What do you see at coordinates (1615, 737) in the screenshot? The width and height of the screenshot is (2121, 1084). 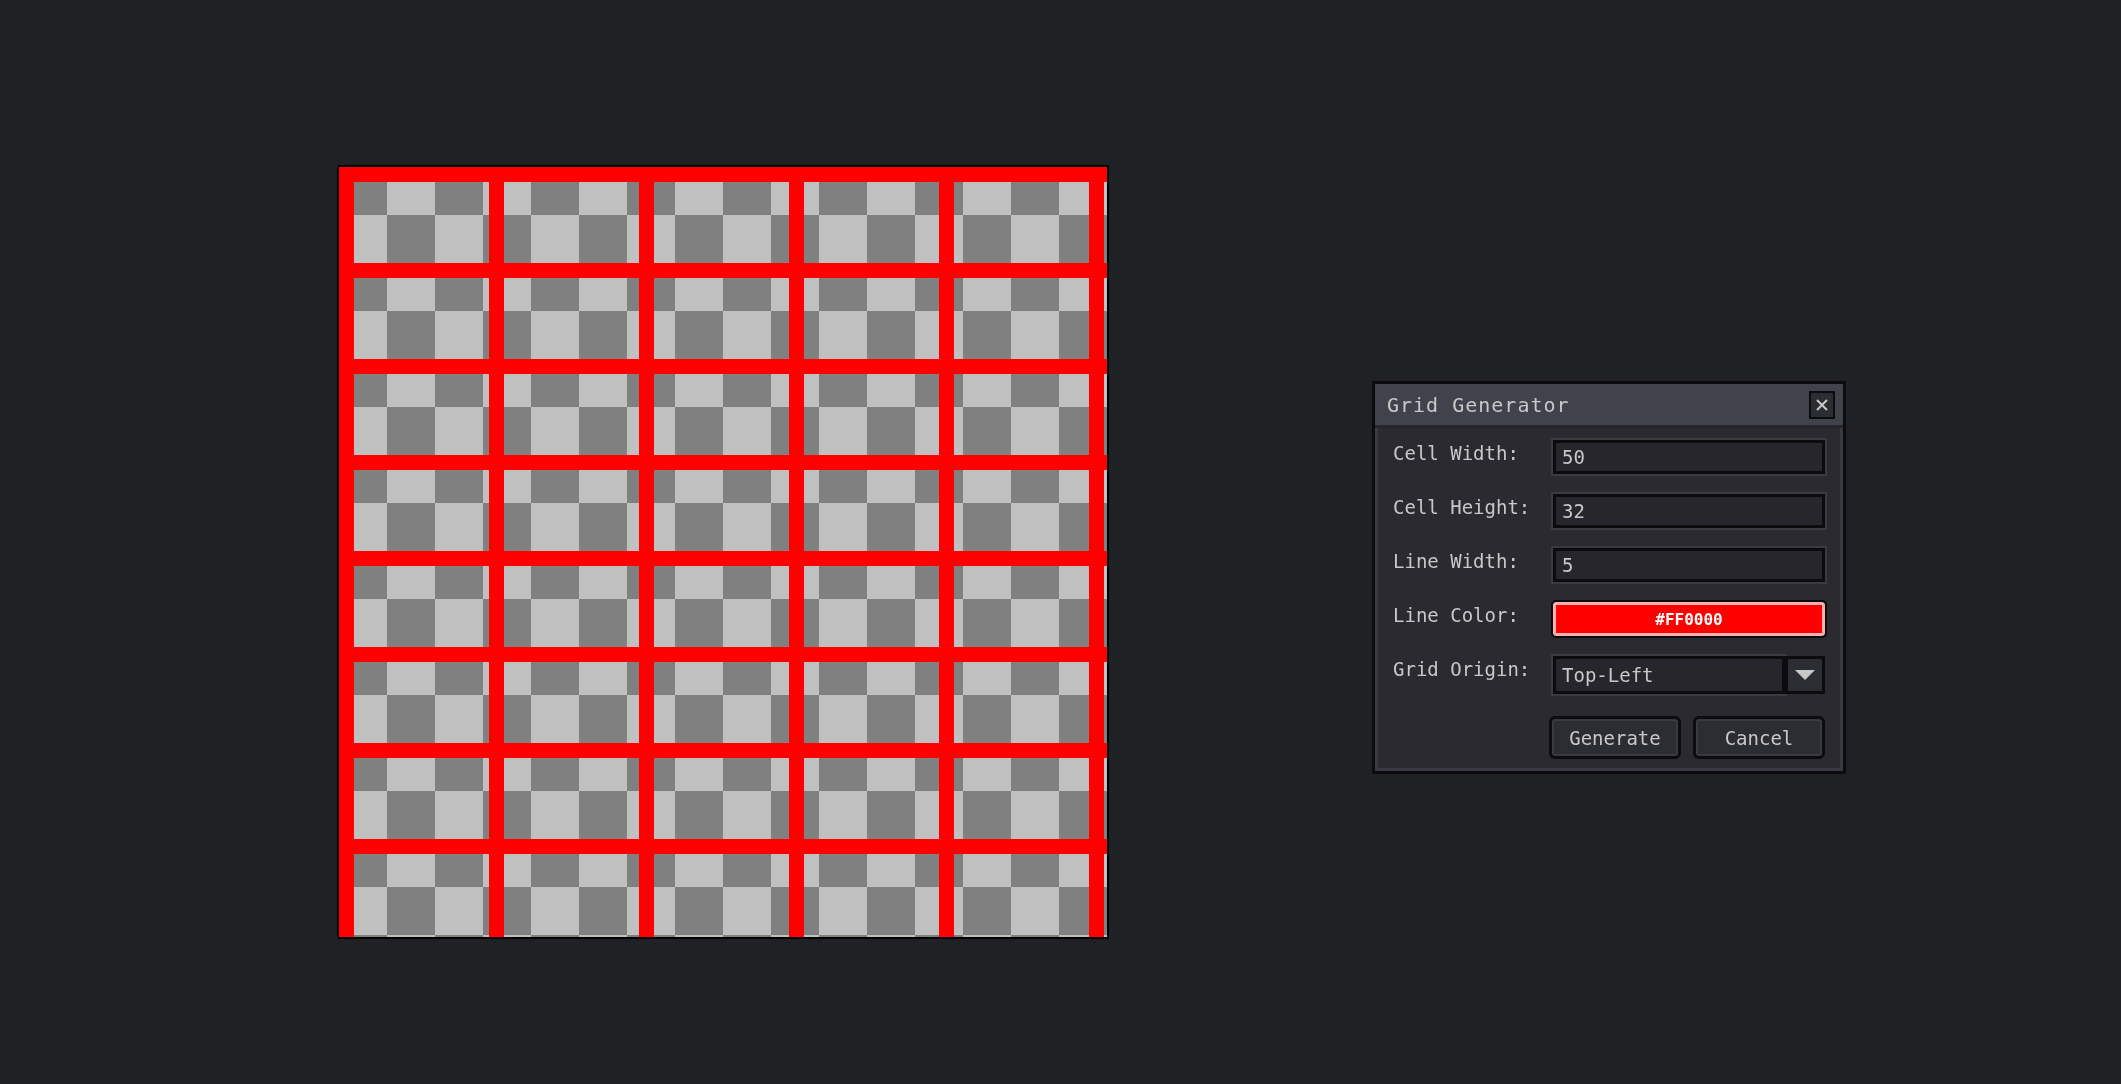 I see `generate-button: Generate` at bounding box center [1615, 737].